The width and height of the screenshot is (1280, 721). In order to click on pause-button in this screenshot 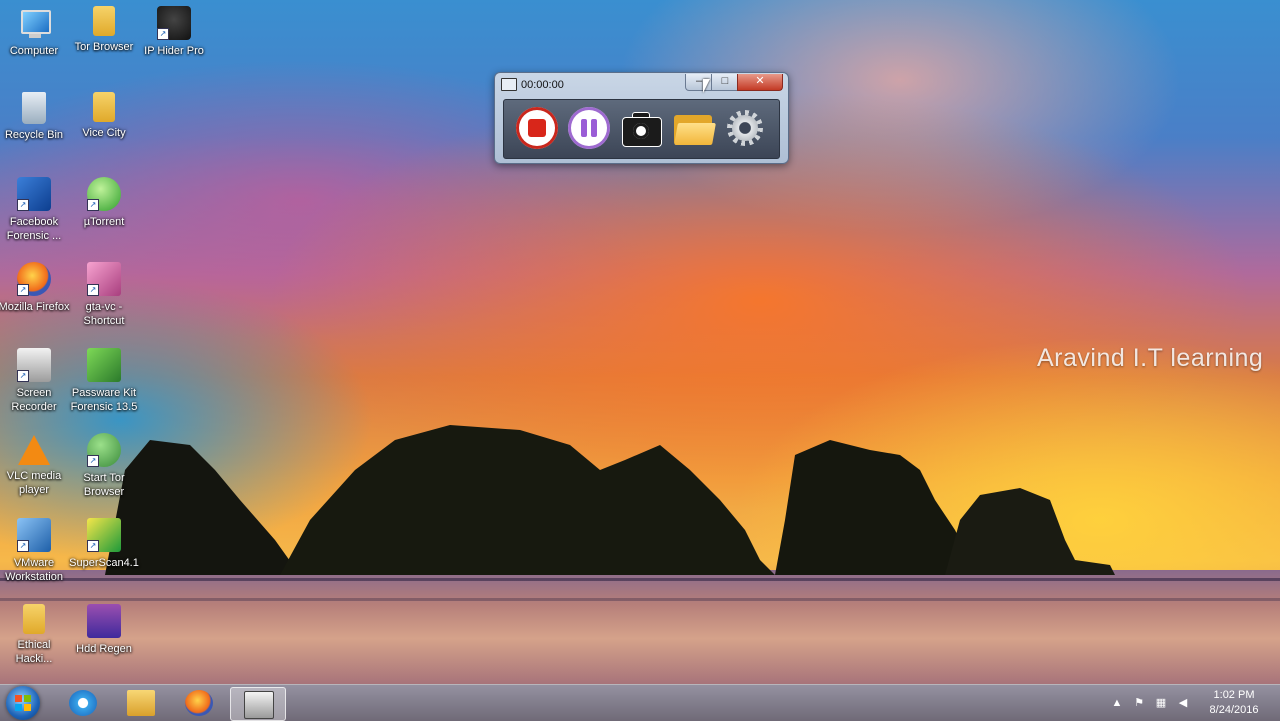, I will do `click(589, 128)`.